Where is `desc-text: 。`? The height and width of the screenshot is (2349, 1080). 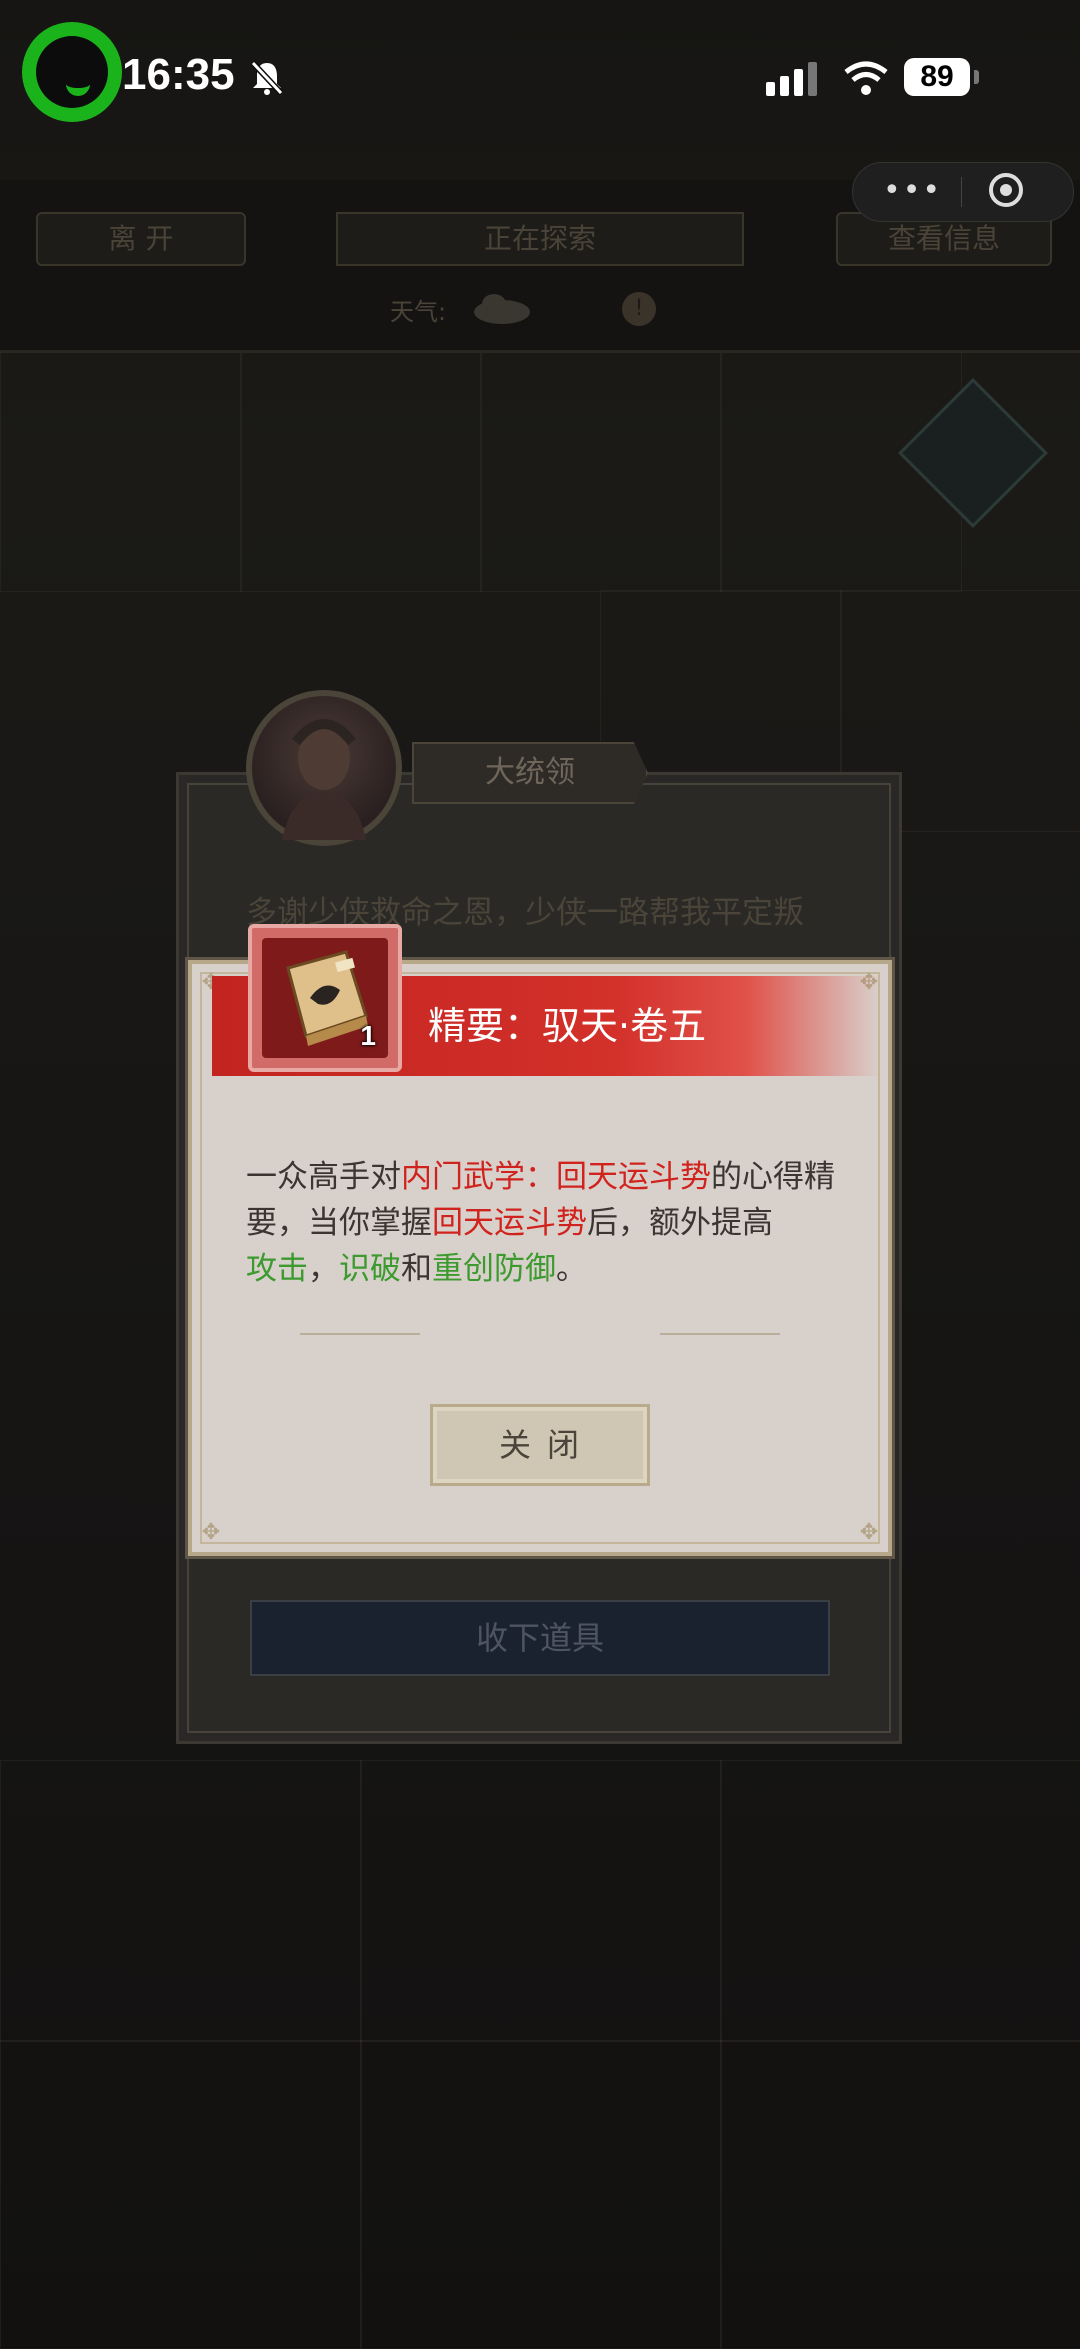 desc-text: 。 is located at coordinates (571, 1269).